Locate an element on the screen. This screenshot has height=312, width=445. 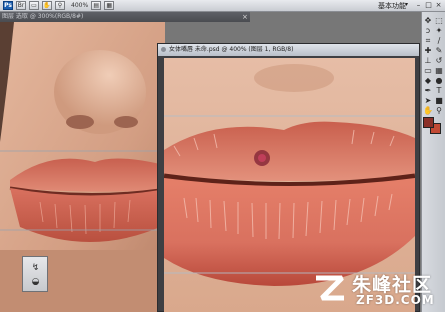
marquee-icon: ⬚ is located at coordinates (439, 21).